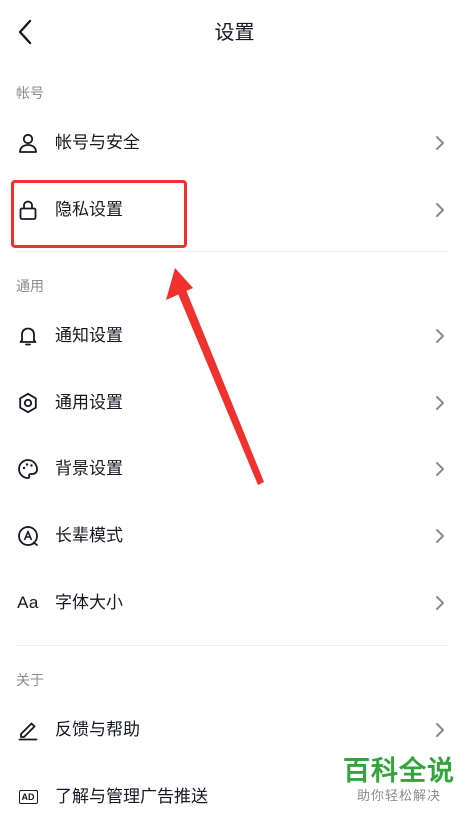  I want to click on settings-item-label: 背景设置, so click(89, 469).